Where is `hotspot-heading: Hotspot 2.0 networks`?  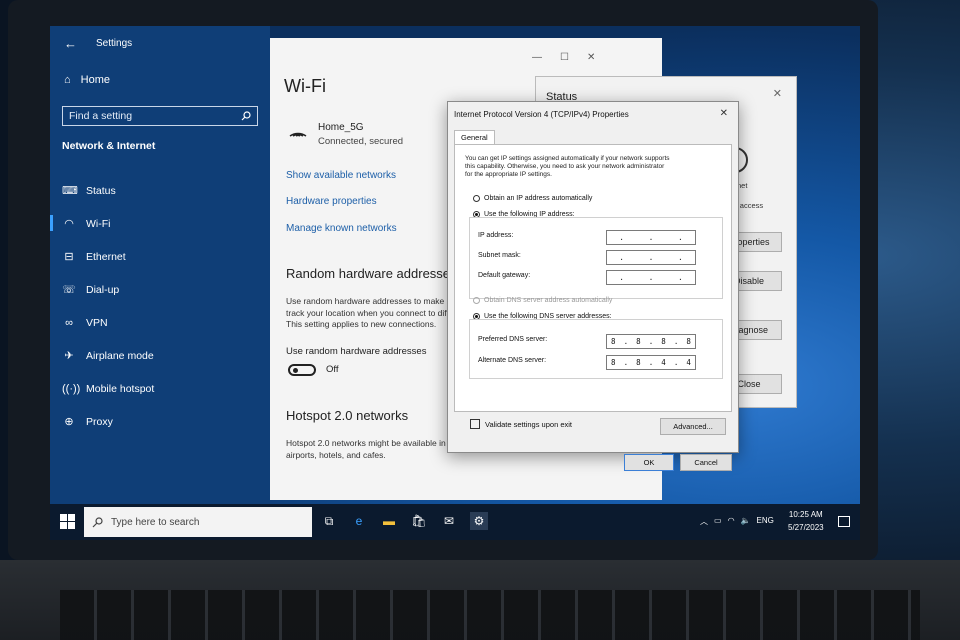 hotspot-heading: Hotspot 2.0 networks is located at coordinates (347, 415).